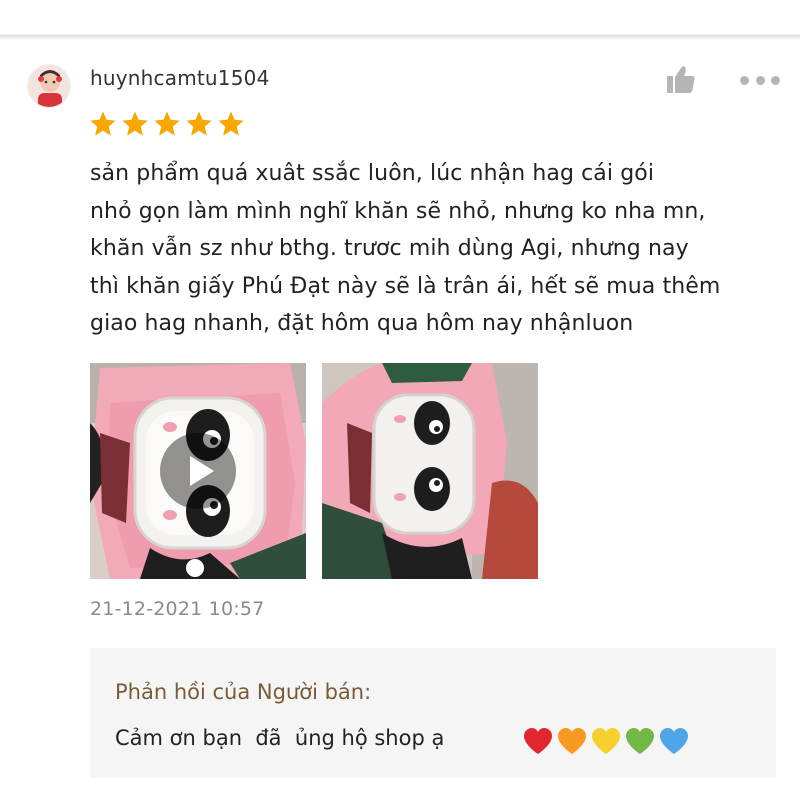 This screenshot has width=800, height=800. I want to click on thumbs-up-icon, so click(681, 79).